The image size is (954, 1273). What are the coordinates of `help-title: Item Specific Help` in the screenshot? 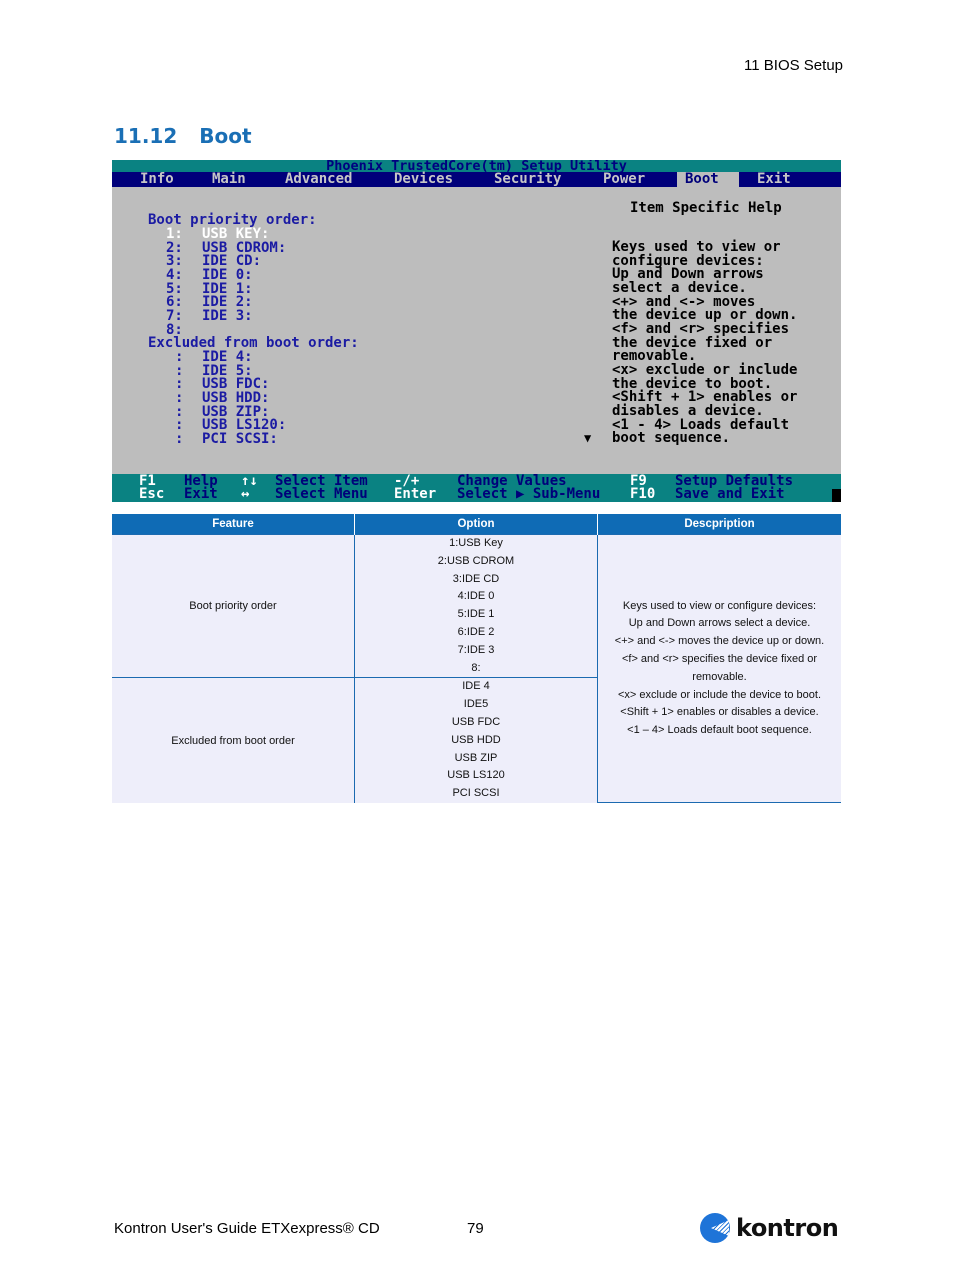 It's located at (706, 208).